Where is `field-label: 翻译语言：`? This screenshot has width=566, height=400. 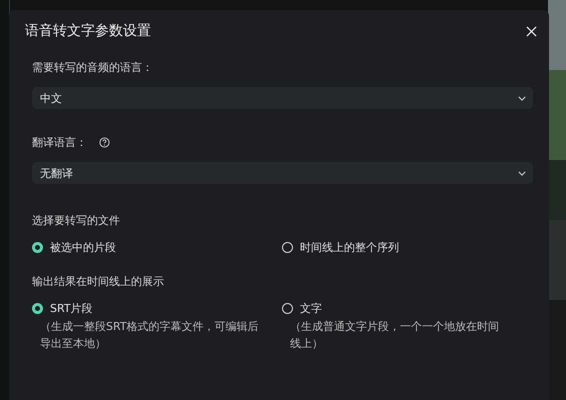
field-label: 翻译语言： is located at coordinates (59, 142).